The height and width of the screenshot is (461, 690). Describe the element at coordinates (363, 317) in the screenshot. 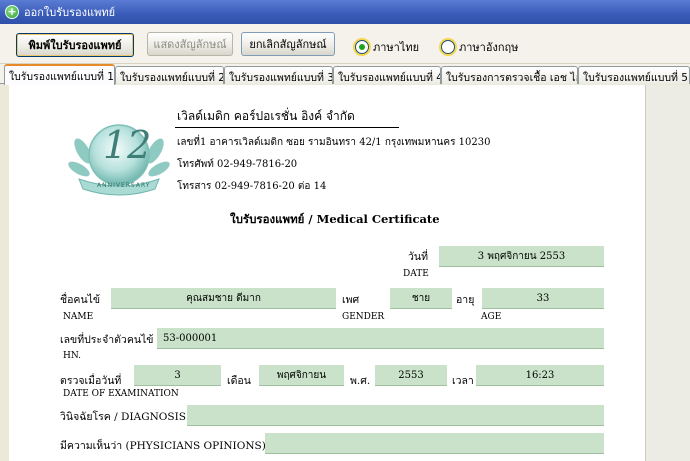

I see `gender-sub-label: GENDER` at that location.